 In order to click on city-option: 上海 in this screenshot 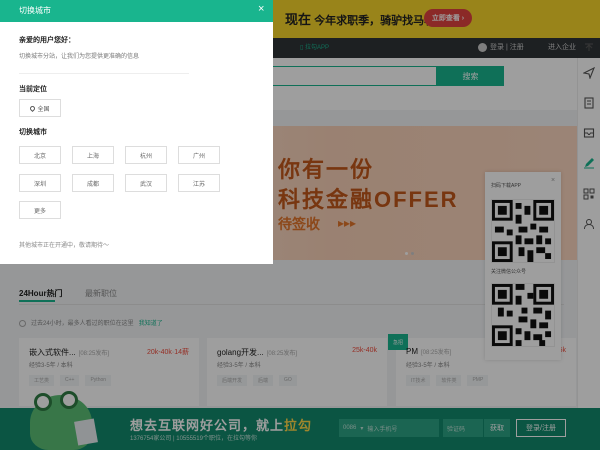, I will do `click(93, 155)`.